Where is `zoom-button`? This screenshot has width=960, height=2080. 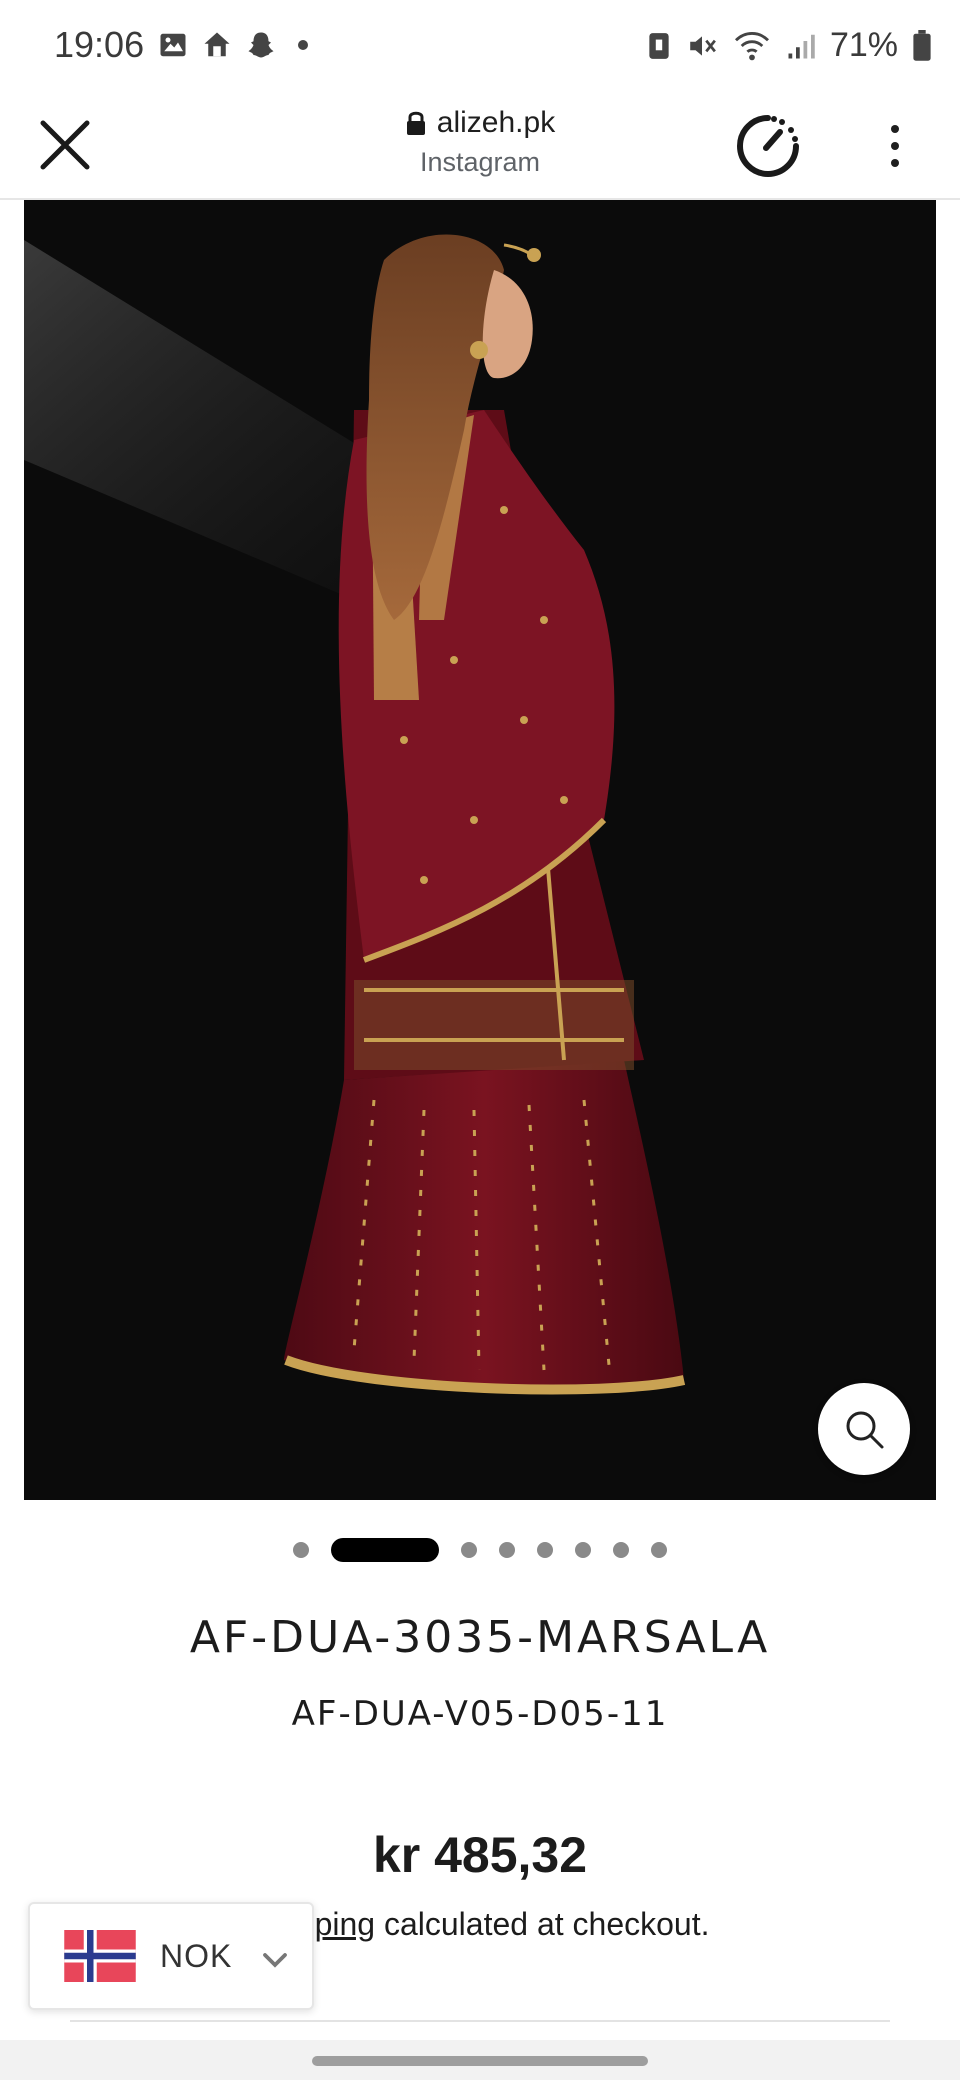 zoom-button is located at coordinates (864, 1429).